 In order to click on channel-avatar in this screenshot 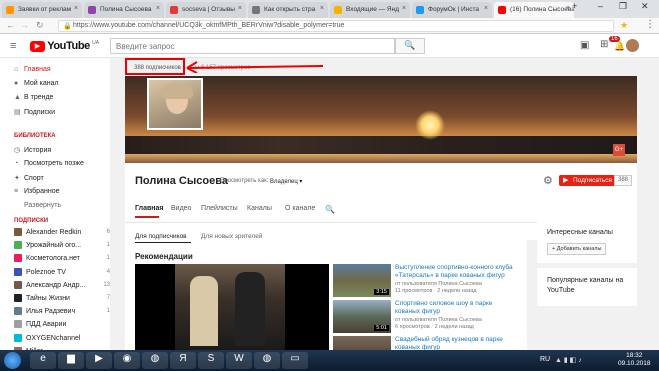, I will do `click(175, 104)`.